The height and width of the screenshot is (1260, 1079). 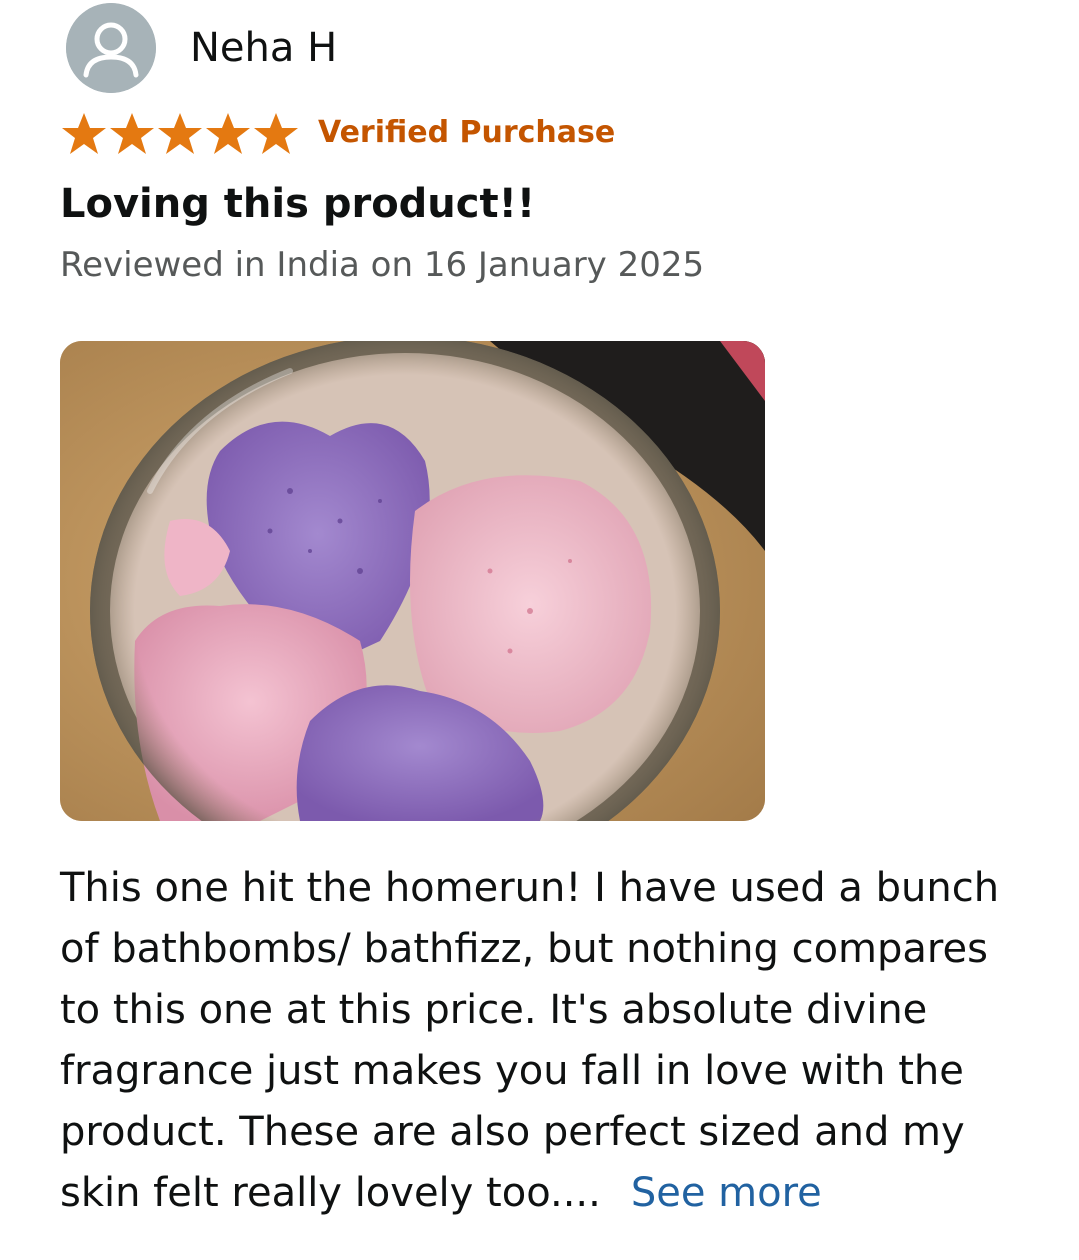 I want to click on reviewer-name: Neha H, so click(x=263, y=48).